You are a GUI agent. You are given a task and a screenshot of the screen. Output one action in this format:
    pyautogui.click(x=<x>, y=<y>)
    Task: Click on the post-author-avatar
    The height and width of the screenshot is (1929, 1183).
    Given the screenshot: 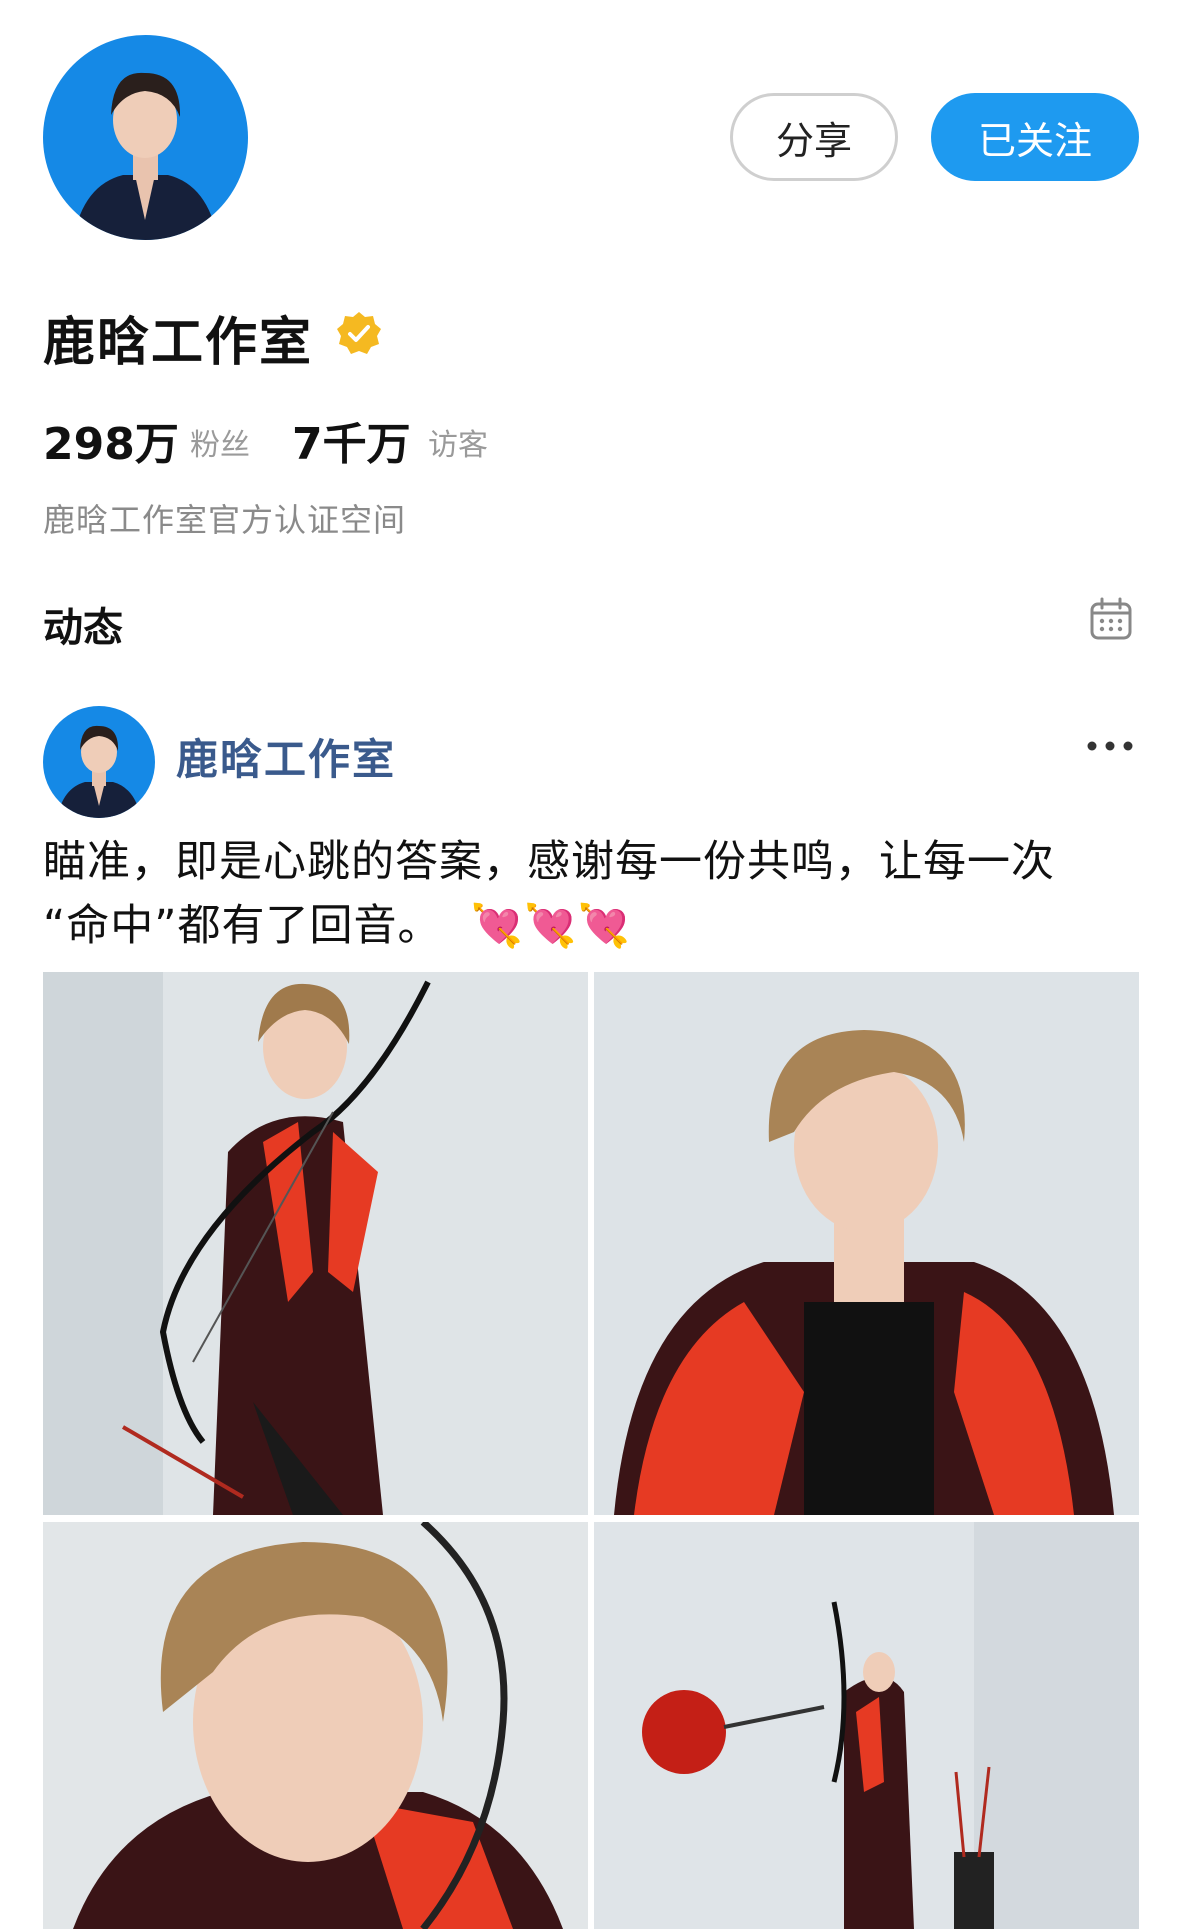 What is the action you would take?
    pyautogui.click(x=99, y=762)
    